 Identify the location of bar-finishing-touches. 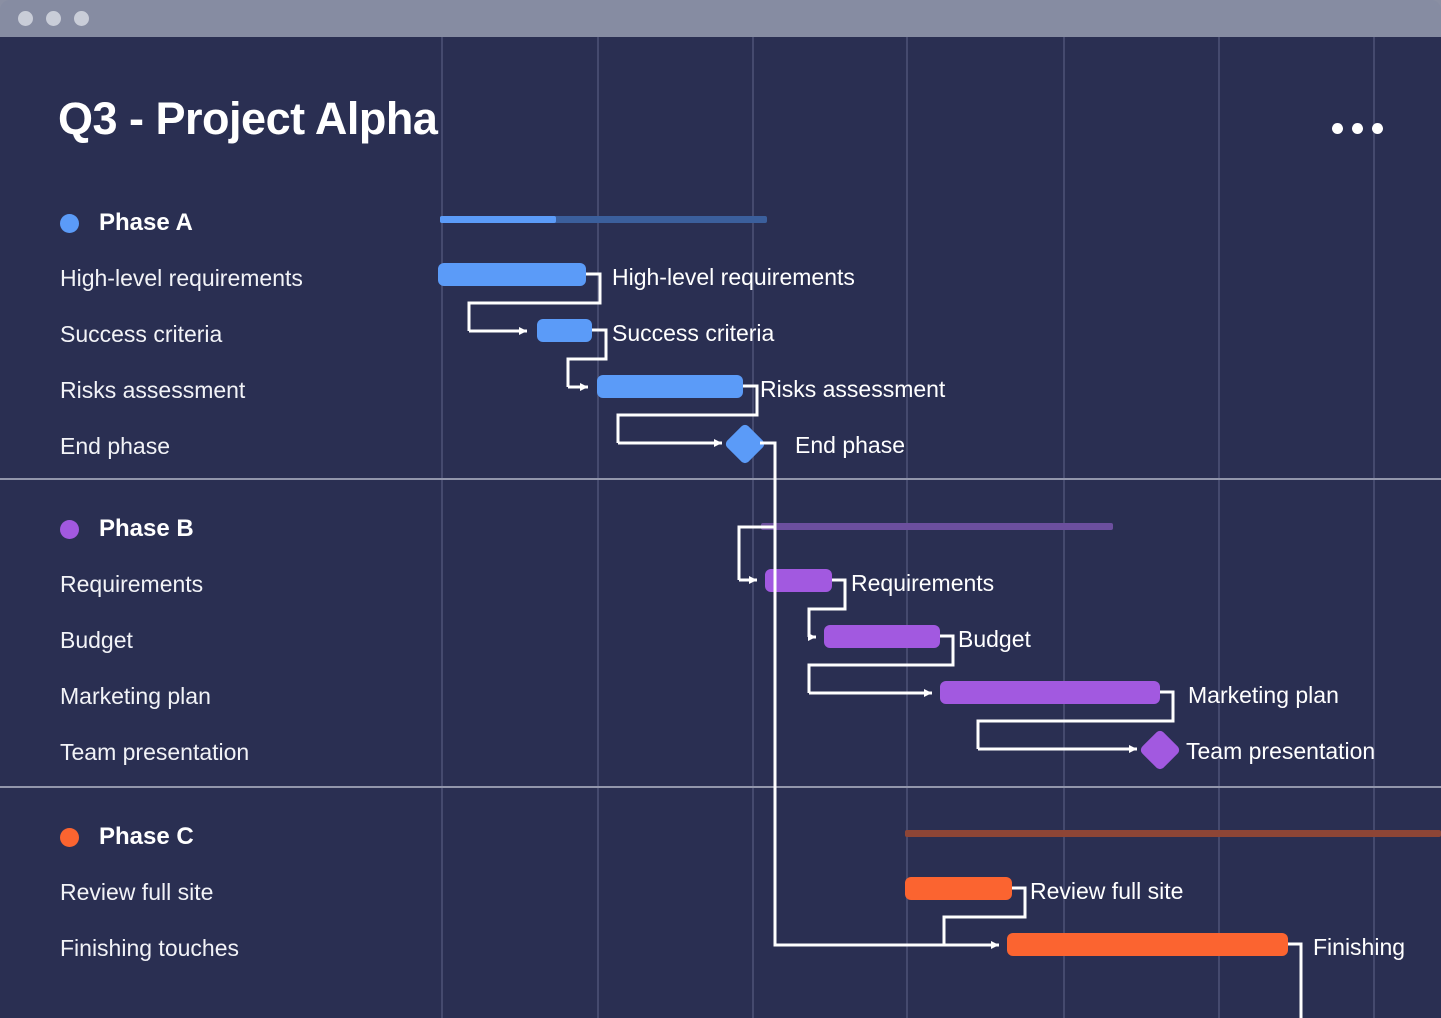
(1147, 944).